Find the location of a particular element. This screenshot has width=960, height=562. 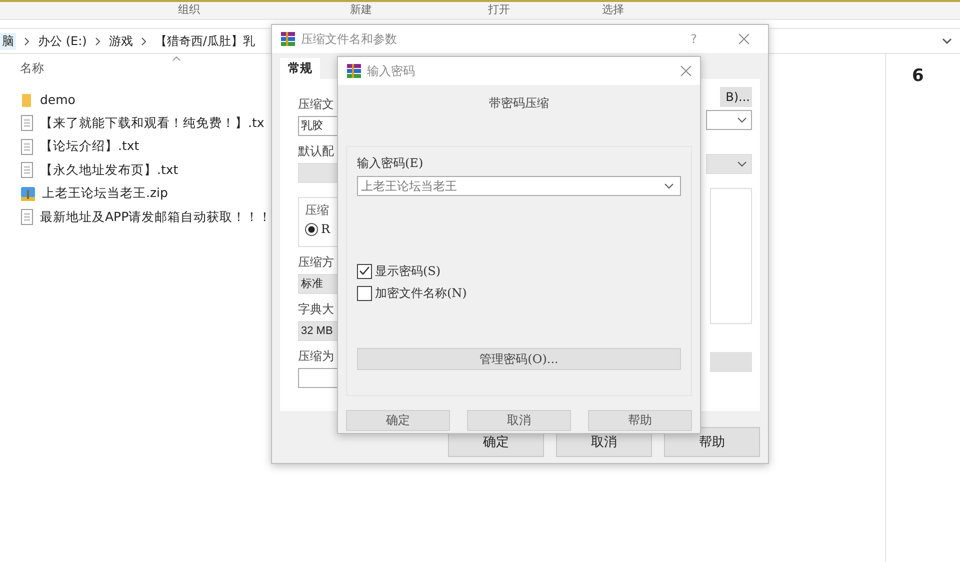

item-count: 6 is located at coordinates (918, 76).